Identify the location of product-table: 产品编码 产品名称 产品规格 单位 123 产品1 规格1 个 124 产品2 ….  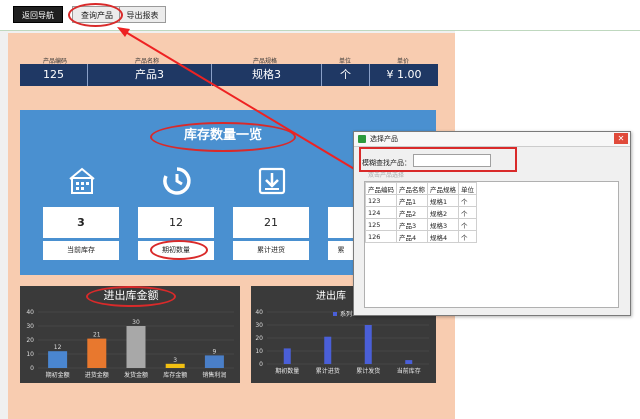
(421, 212).